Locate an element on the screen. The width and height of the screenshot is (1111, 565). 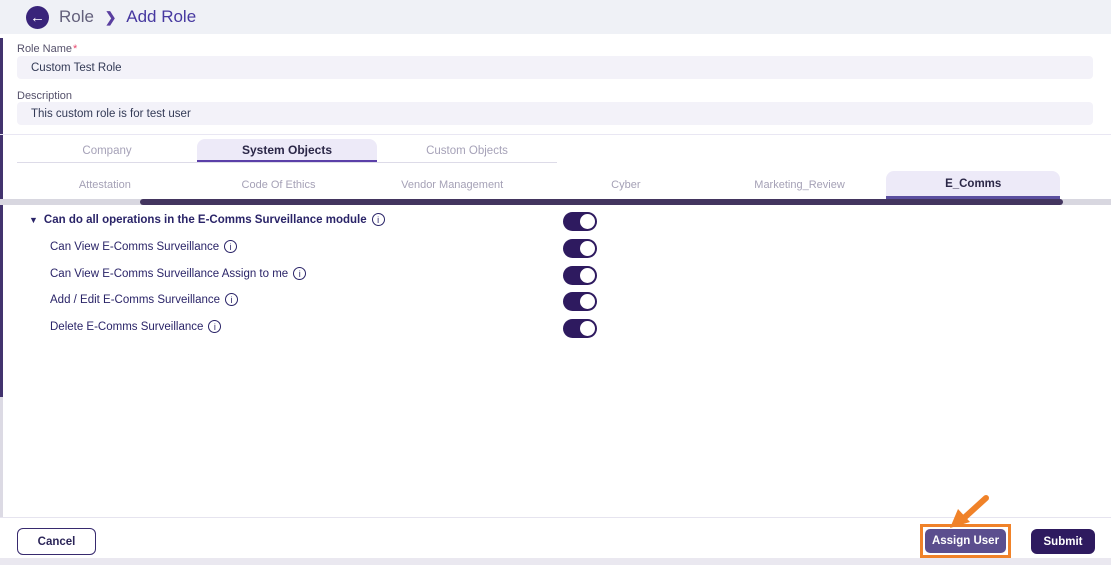
toggle-delete is located at coordinates (580, 328).